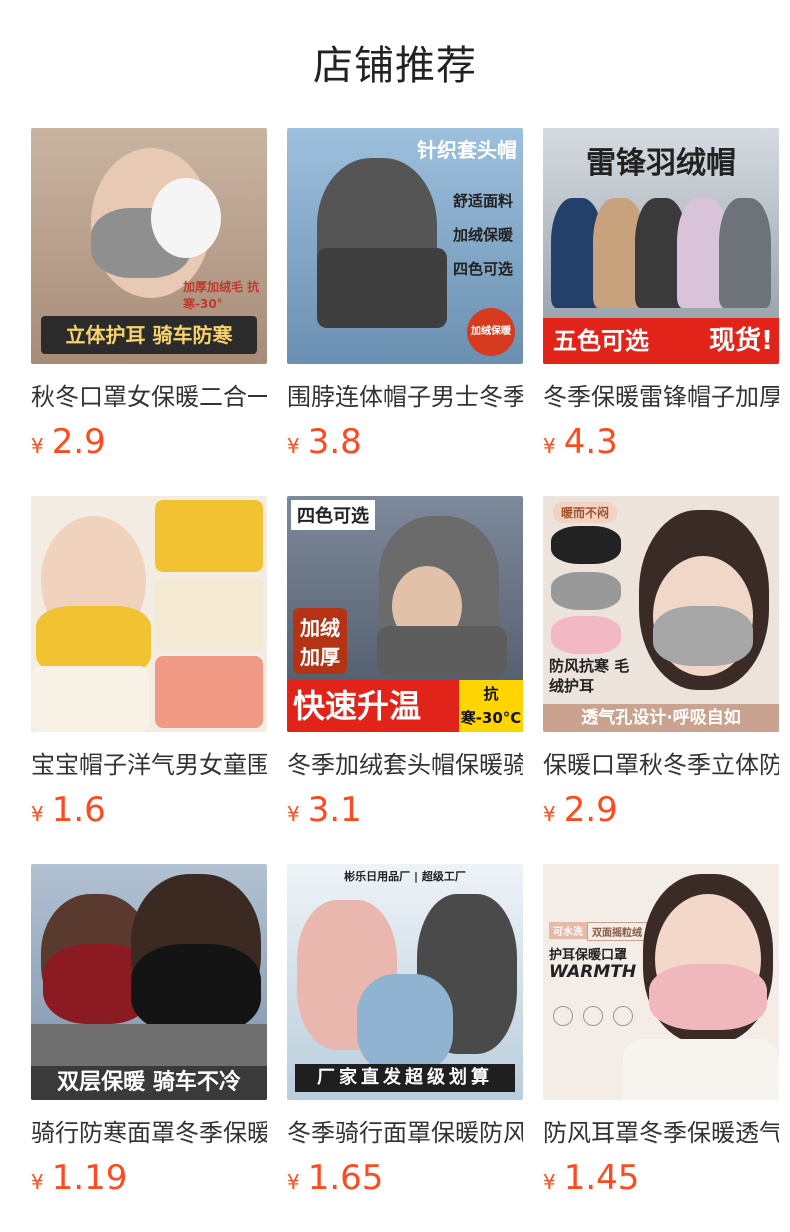 The width and height of the screenshot is (790, 1232). Describe the element at coordinates (586, 591) in the screenshot. I see `mask-swatch-grey` at that location.